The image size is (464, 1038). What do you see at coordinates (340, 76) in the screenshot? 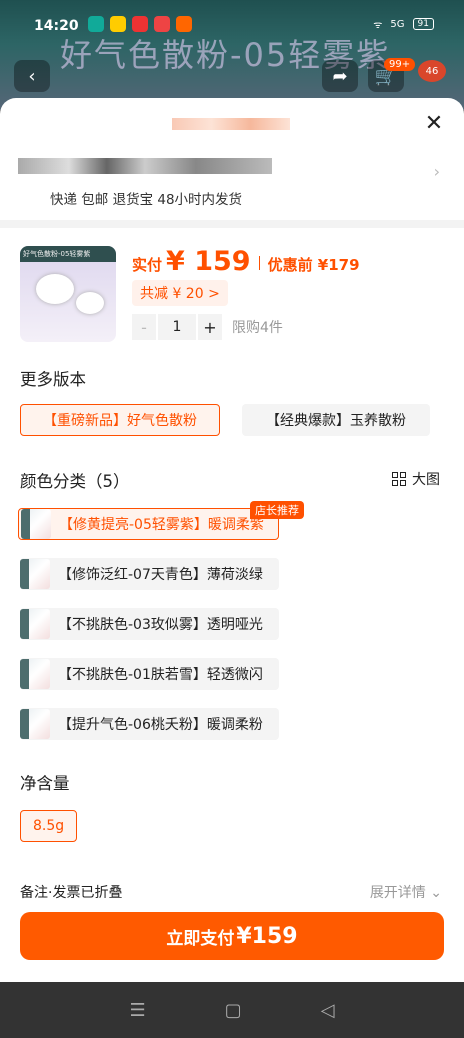
I see `share-button: ➦` at bounding box center [340, 76].